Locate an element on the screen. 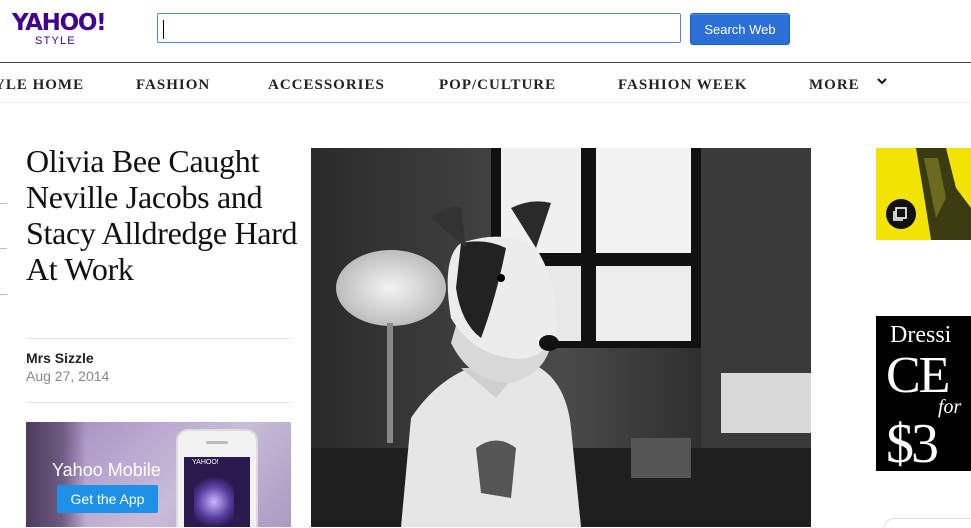  get-the-app-button: Get the App is located at coordinates (107, 499).